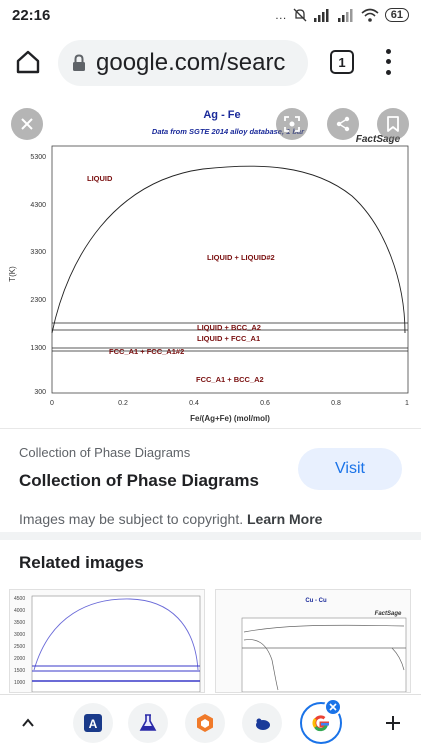 The width and height of the screenshot is (421, 750). I want to click on x-axis-label: Fe/(Ag+Fe) (mol/mol), so click(230, 418).